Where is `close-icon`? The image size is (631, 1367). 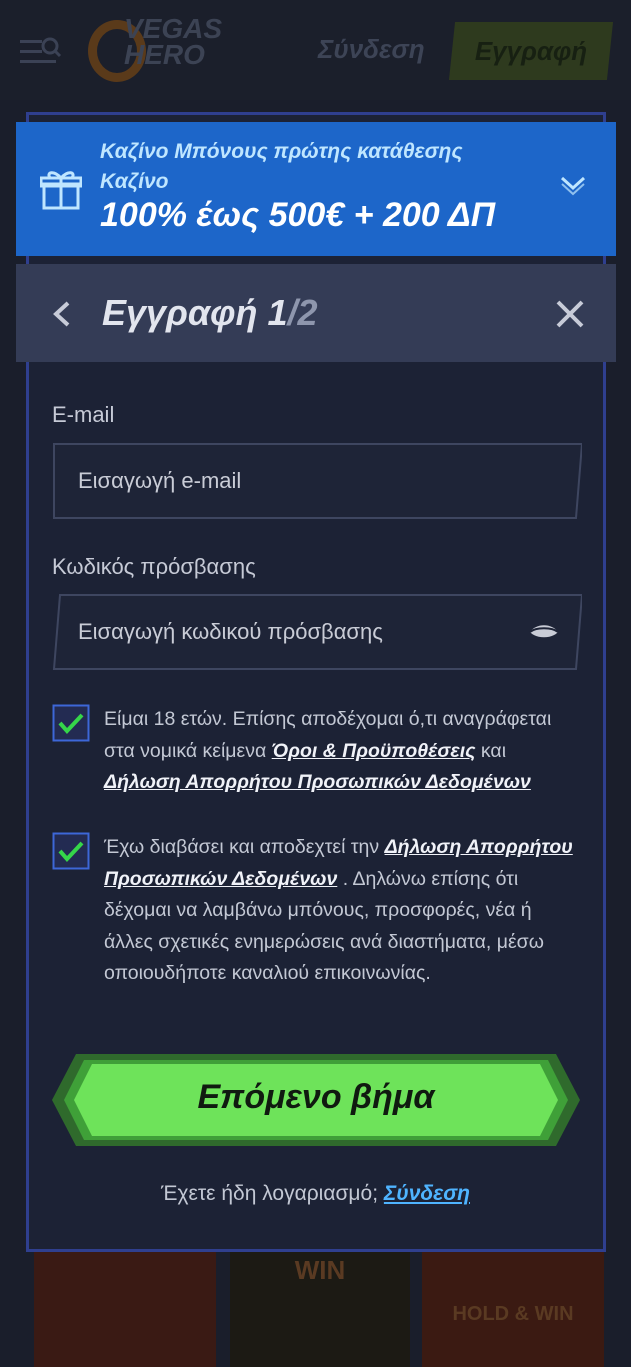
close-icon is located at coordinates (570, 314).